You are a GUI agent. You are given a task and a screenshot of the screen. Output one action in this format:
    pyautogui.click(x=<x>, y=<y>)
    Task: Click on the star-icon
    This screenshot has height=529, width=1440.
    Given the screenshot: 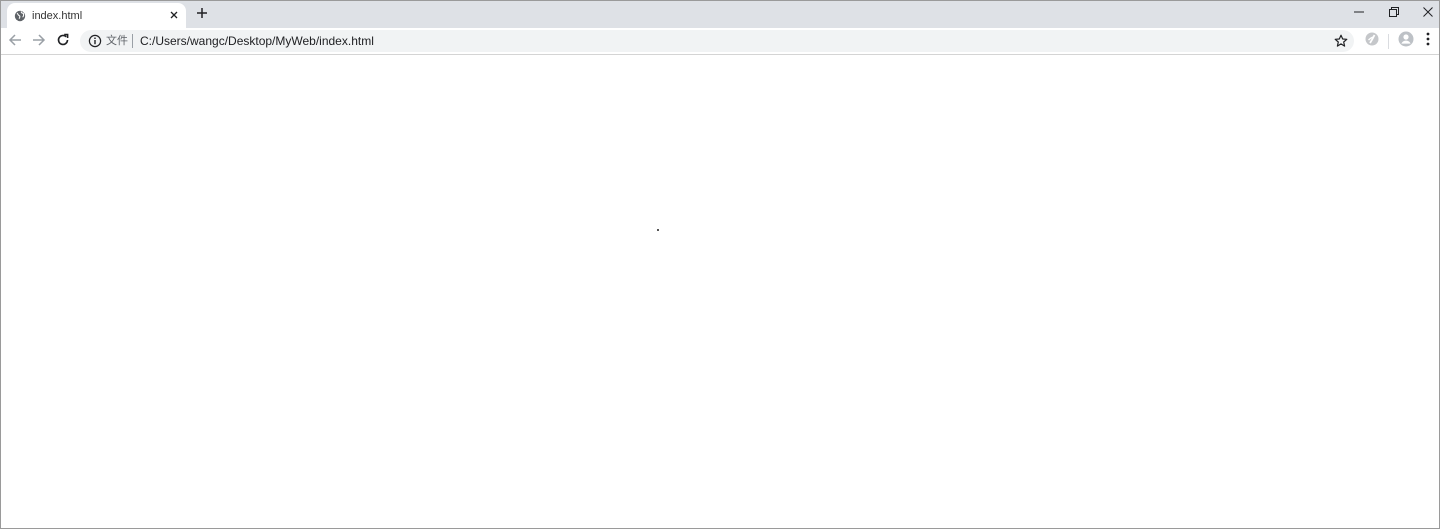 What is the action you would take?
    pyautogui.click(x=1341, y=41)
    